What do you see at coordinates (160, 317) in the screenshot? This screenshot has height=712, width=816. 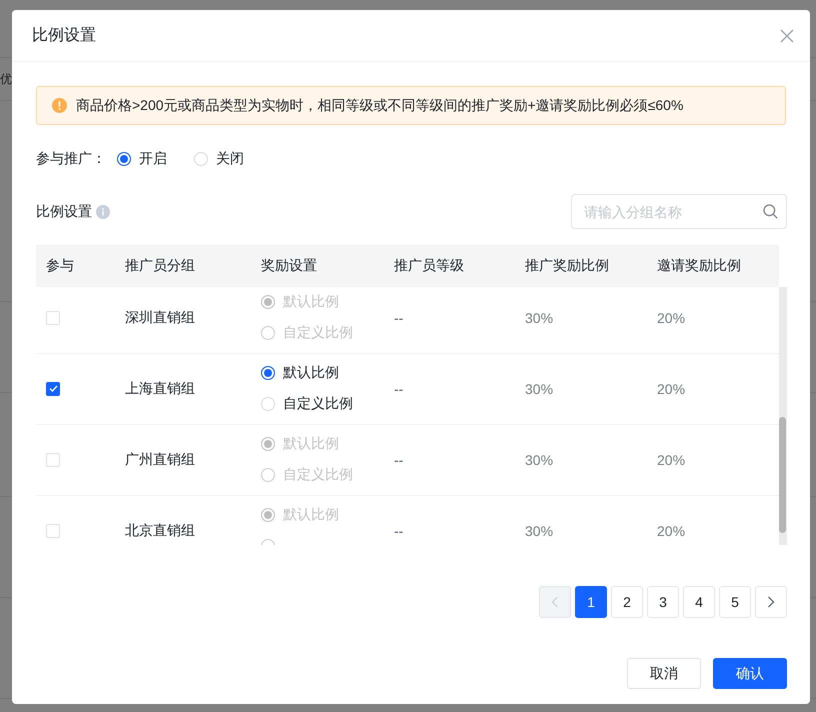 I see `table-cell-text: 深圳直销组` at bounding box center [160, 317].